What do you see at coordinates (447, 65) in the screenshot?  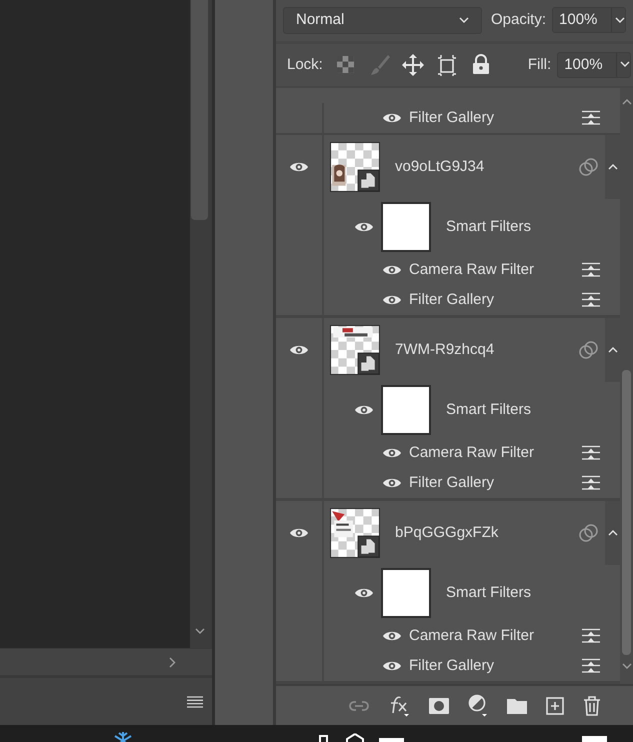 I see `artboard-icon` at bounding box center [447, 65].